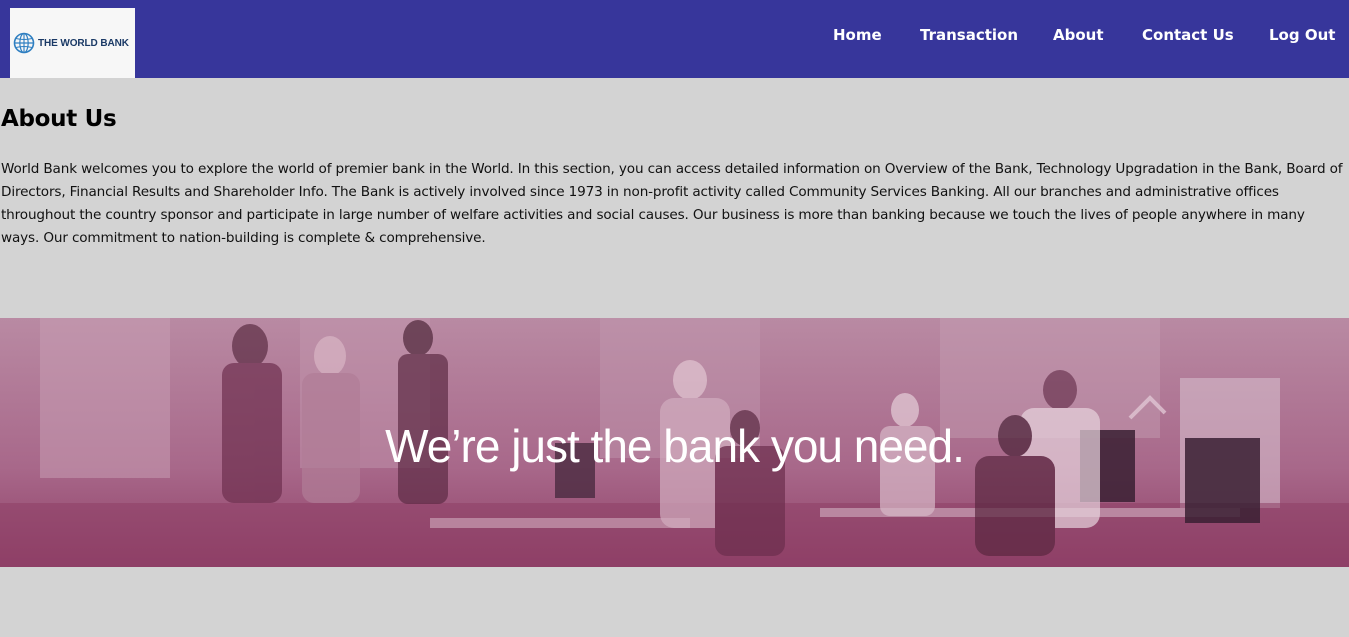 The image size is (1349, 637). What do you see at coordinates (83, 43) in the screenshot?
I see `logo-text: THE WORLD BANK` at bounding box center [83, 43].